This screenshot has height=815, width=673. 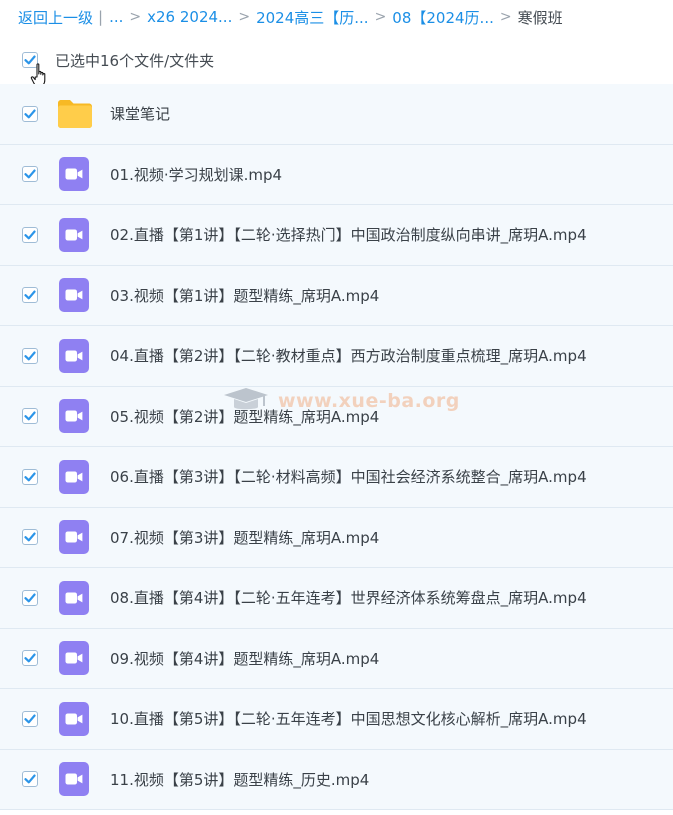 What do you see at coordinates (55, 17) in the screenshot?
I see `breadcrumb-back-link: 返回上一级` at bounding box center [55, 17].